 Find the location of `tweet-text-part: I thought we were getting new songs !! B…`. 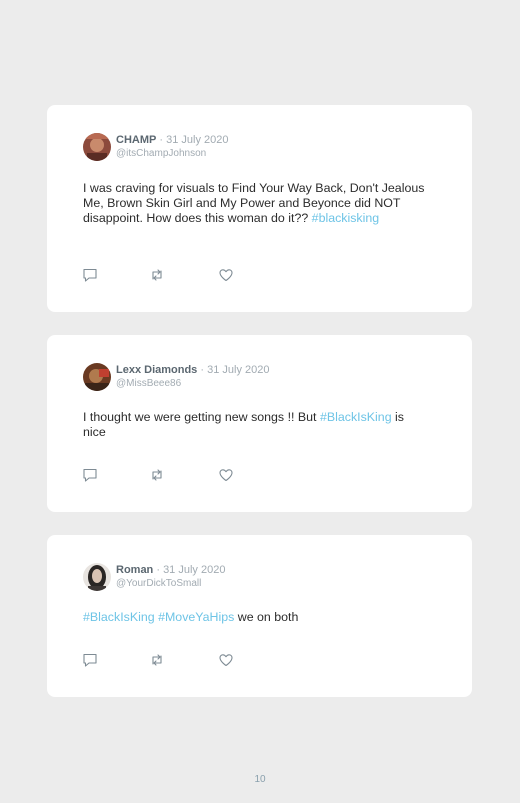

tweet-text-part: I thought we were getting new songs !! B… is located at coordinates (201, 417).